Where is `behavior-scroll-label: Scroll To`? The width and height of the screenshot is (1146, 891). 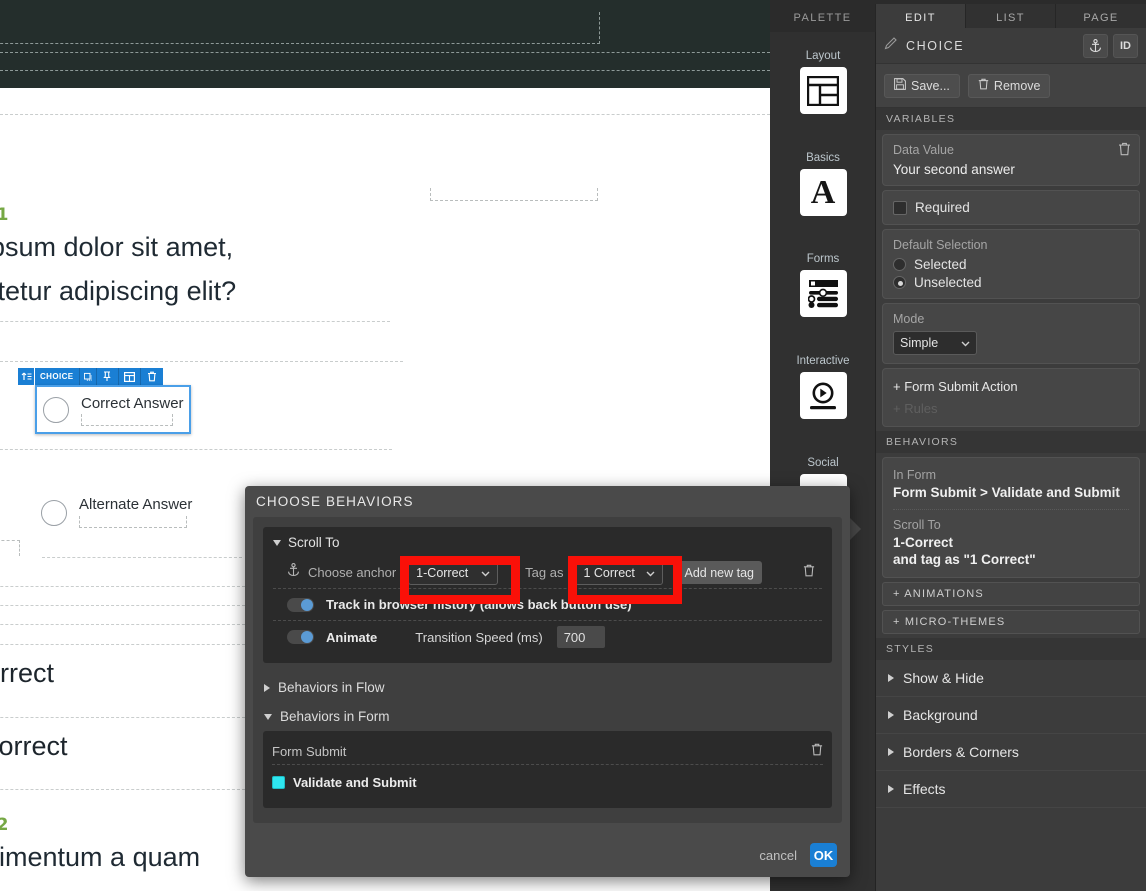
behavior-scroll-label: Scroll To is located at coordinates (917, 525).